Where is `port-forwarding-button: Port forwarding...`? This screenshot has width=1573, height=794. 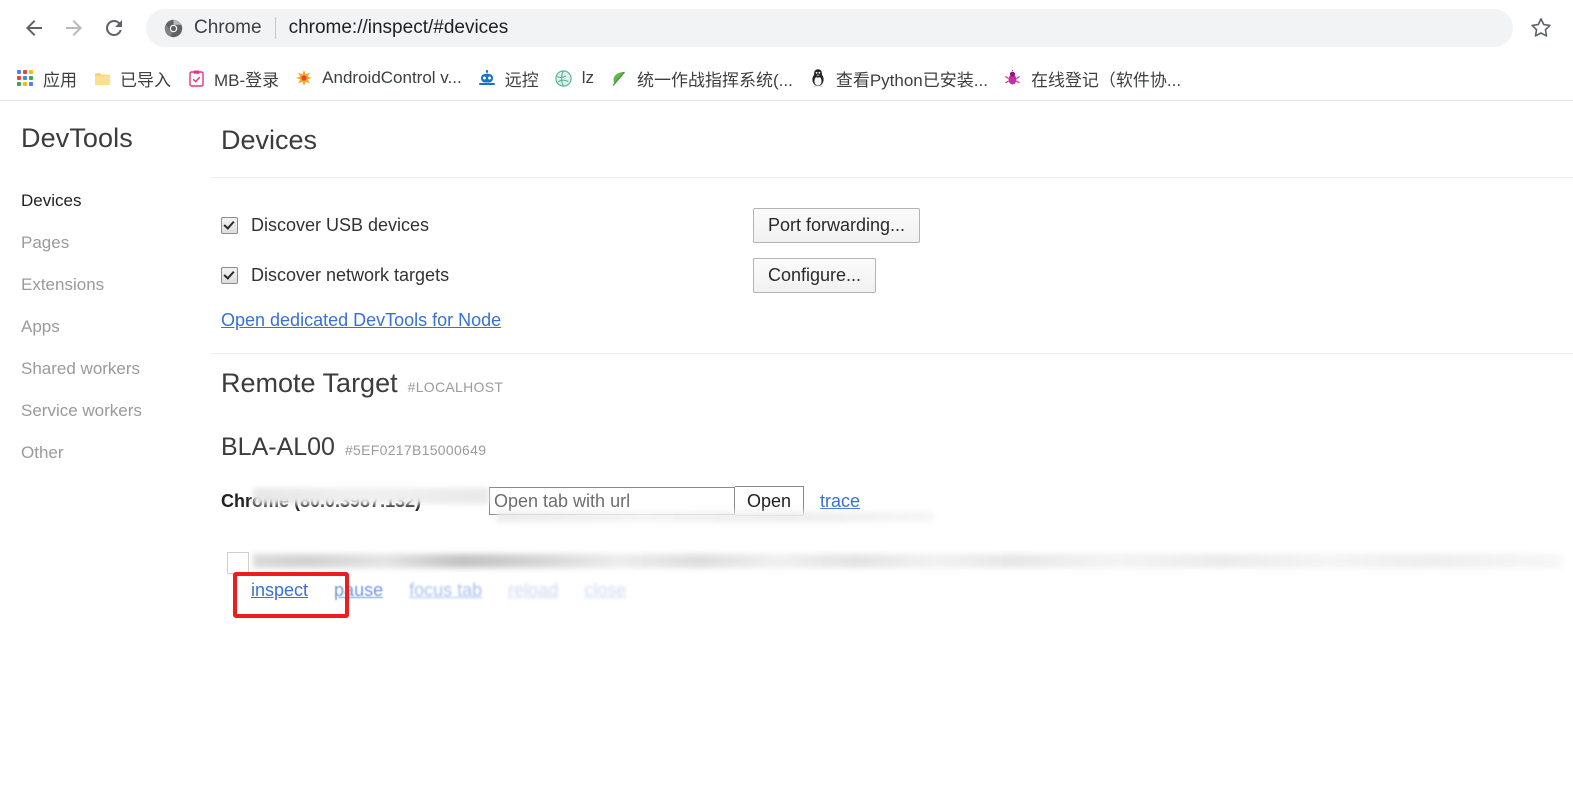
port-forwarding-button: Port forwarding... is located at coordinates (837, 225).